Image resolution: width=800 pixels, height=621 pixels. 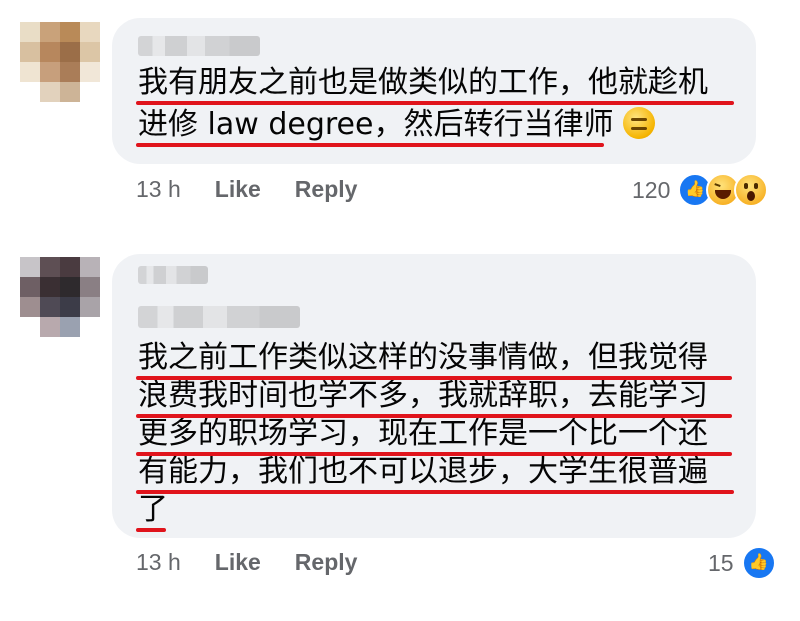 What do you see at coordinates (423, 395) in the screenshot?
I see `comment-text-line: 浪费我时间也学不多，我就辞职，去能学习` at bounding box center [423, 395].